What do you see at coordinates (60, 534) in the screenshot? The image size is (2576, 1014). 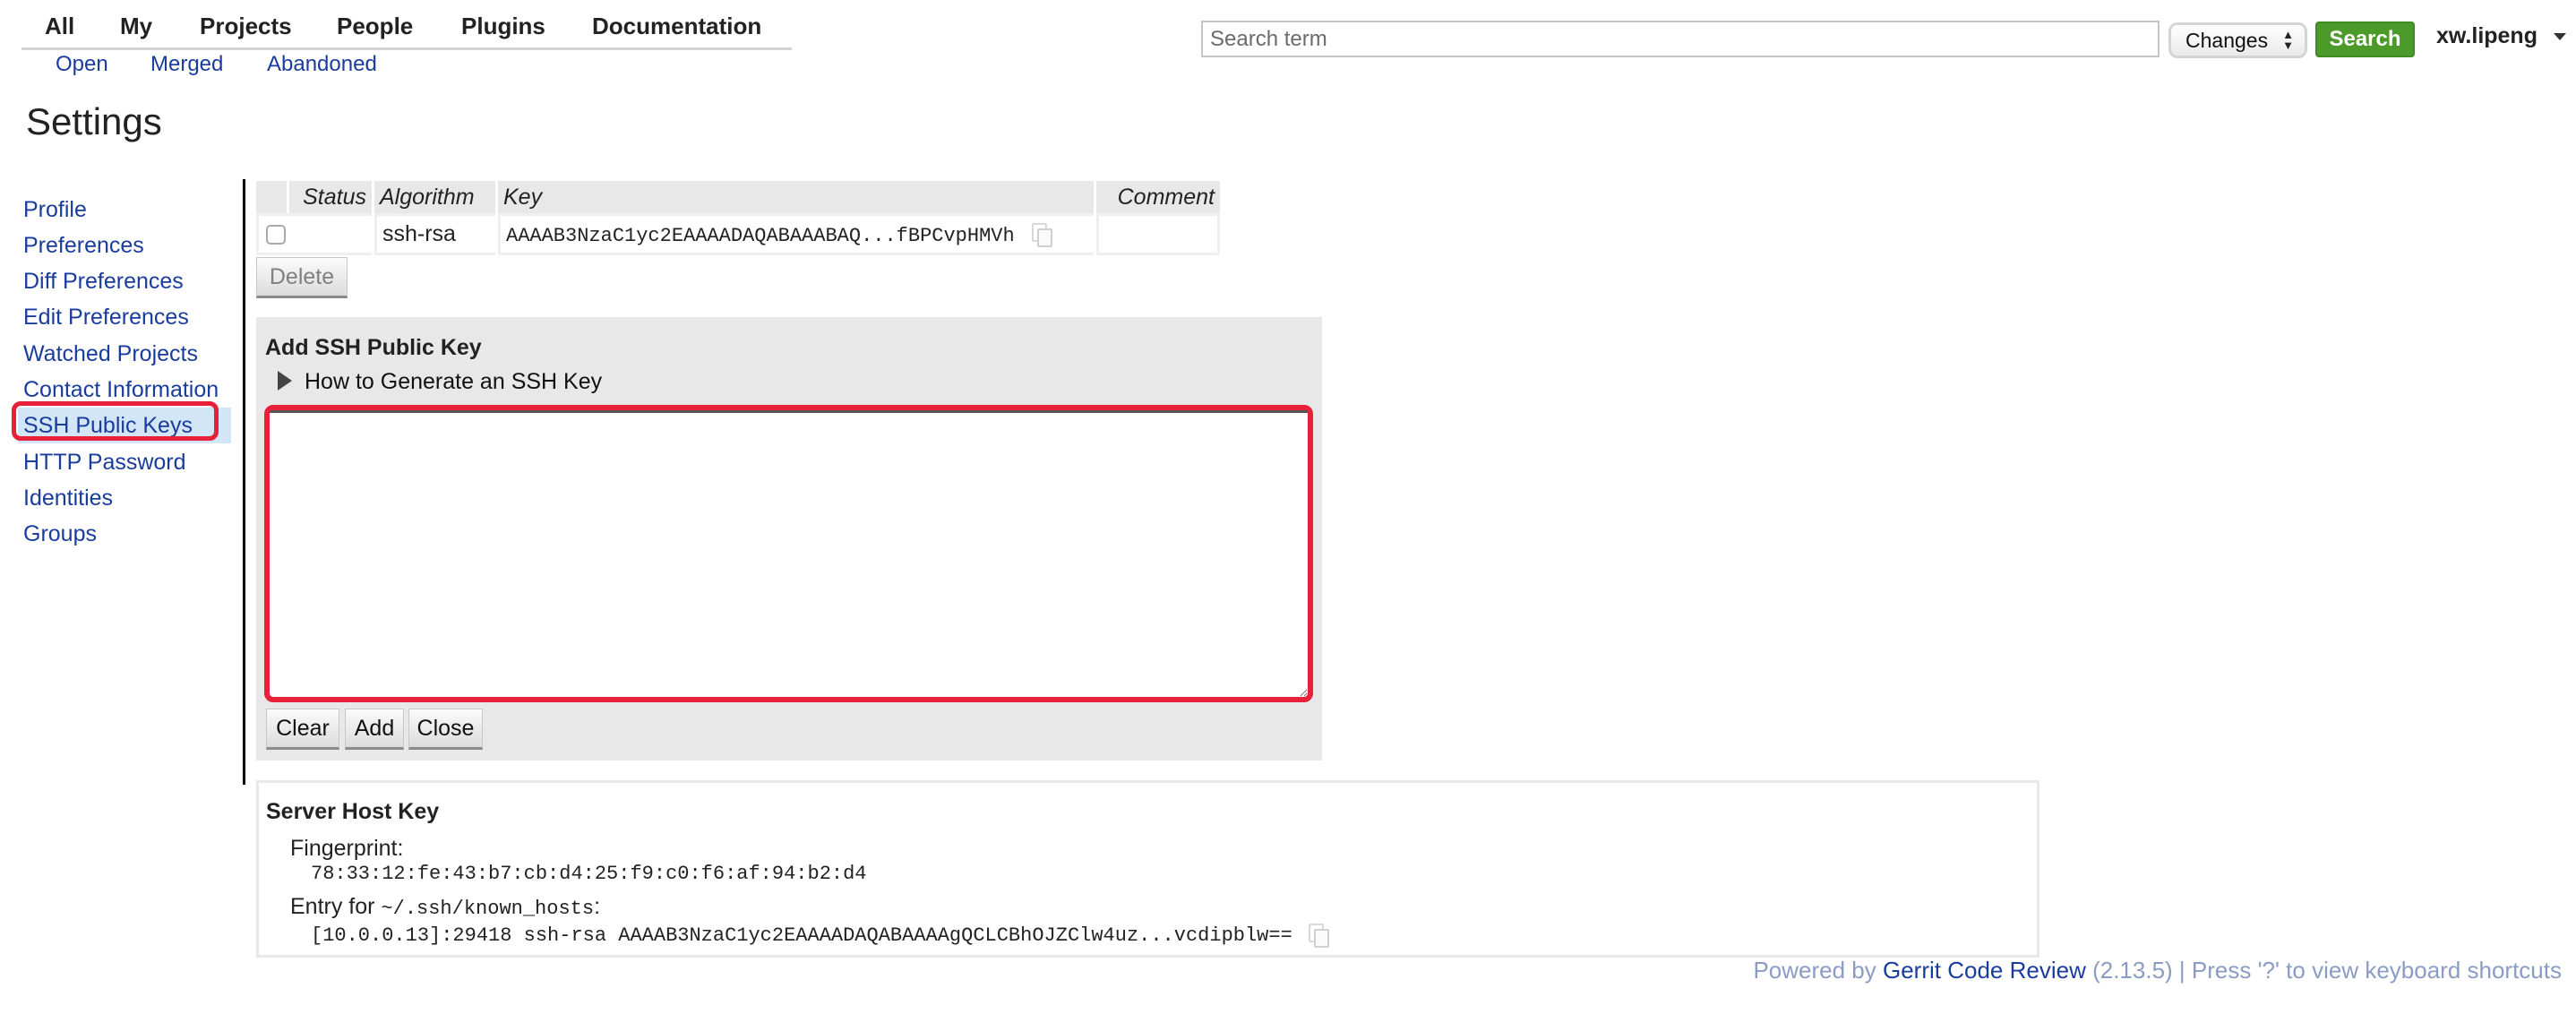 I see `sidebar-item-groups: Groups` at bounding box center [60, 534].